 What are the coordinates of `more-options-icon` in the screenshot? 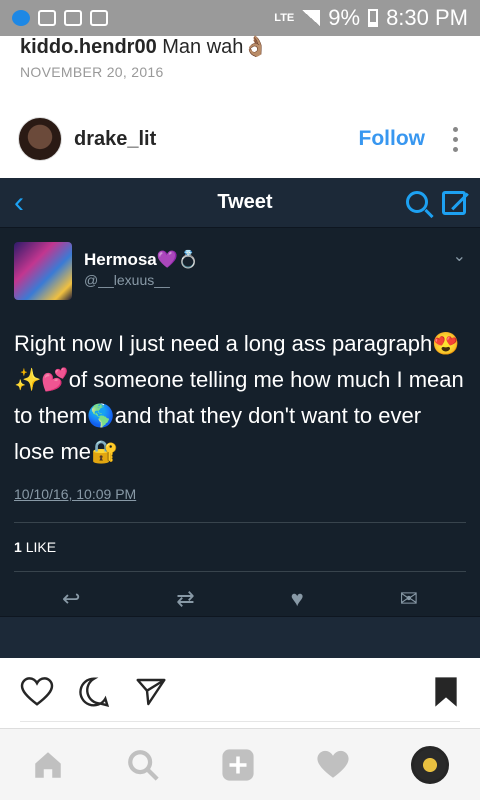 It's located at (455, 139).